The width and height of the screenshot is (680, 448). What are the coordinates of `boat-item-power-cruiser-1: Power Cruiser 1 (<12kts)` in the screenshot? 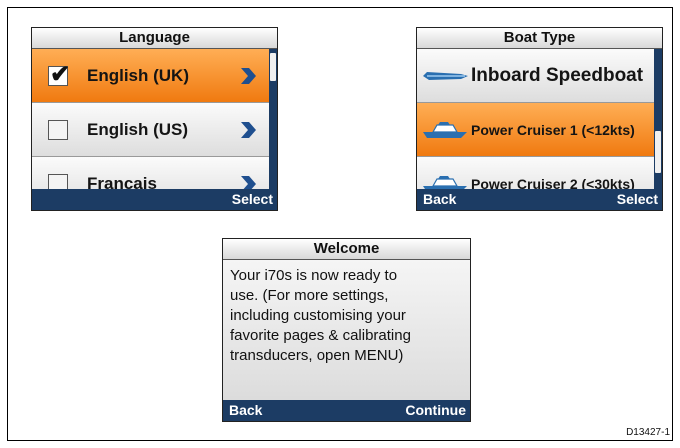 It's located at (535, 130).